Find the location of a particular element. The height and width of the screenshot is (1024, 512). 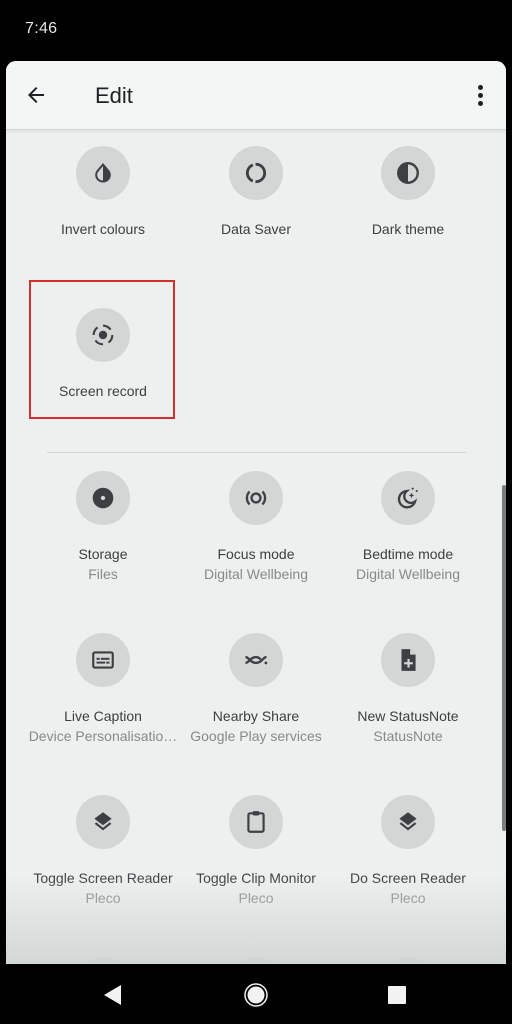

status-time: 7:46 is located at coordinates (41, 28).